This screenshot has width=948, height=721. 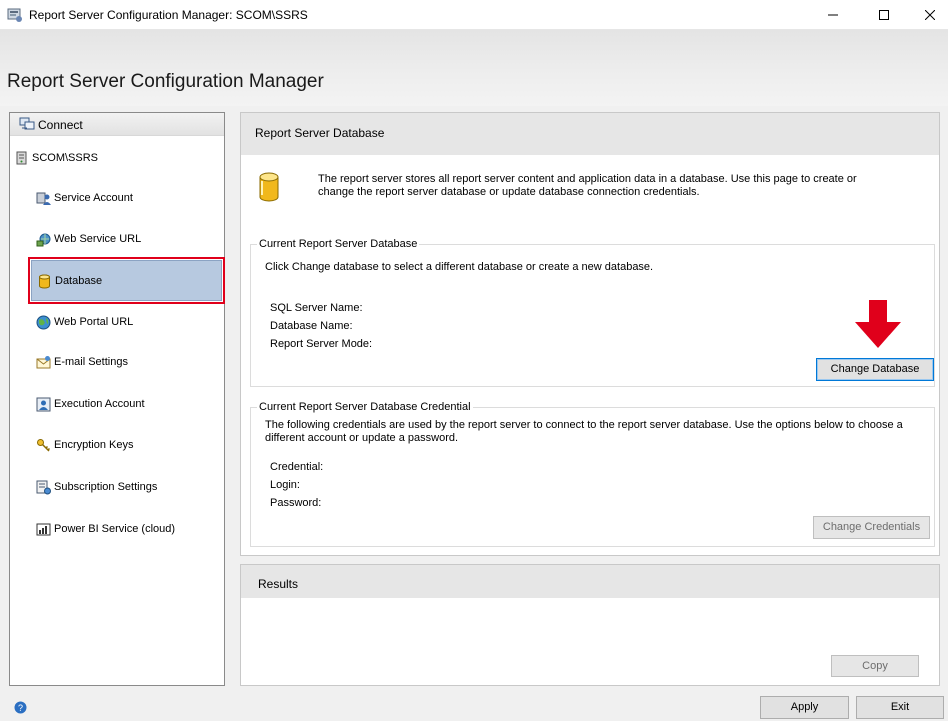 What do you see at coordinates (311, 326) in the screenshot?
I see `database-name-label: Database Name:` at bounding box center [311, 326].